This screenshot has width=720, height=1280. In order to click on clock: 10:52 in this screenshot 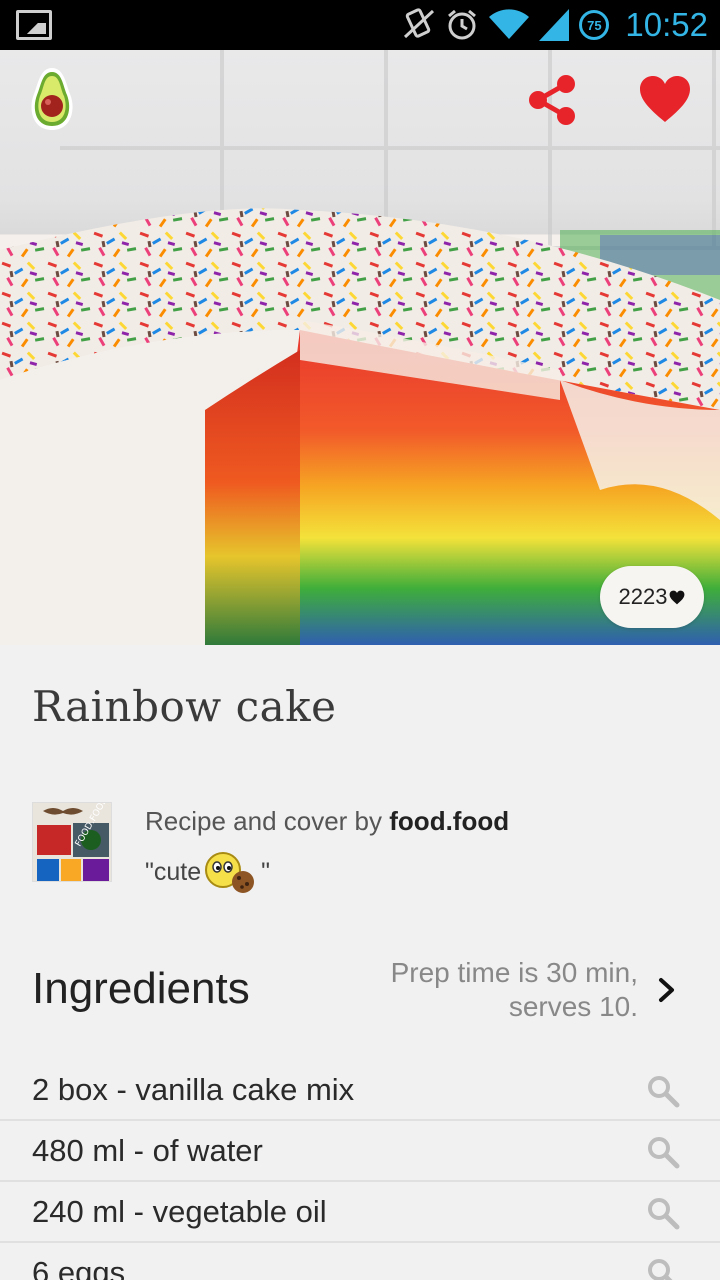, I will do `click(666, 24)`.